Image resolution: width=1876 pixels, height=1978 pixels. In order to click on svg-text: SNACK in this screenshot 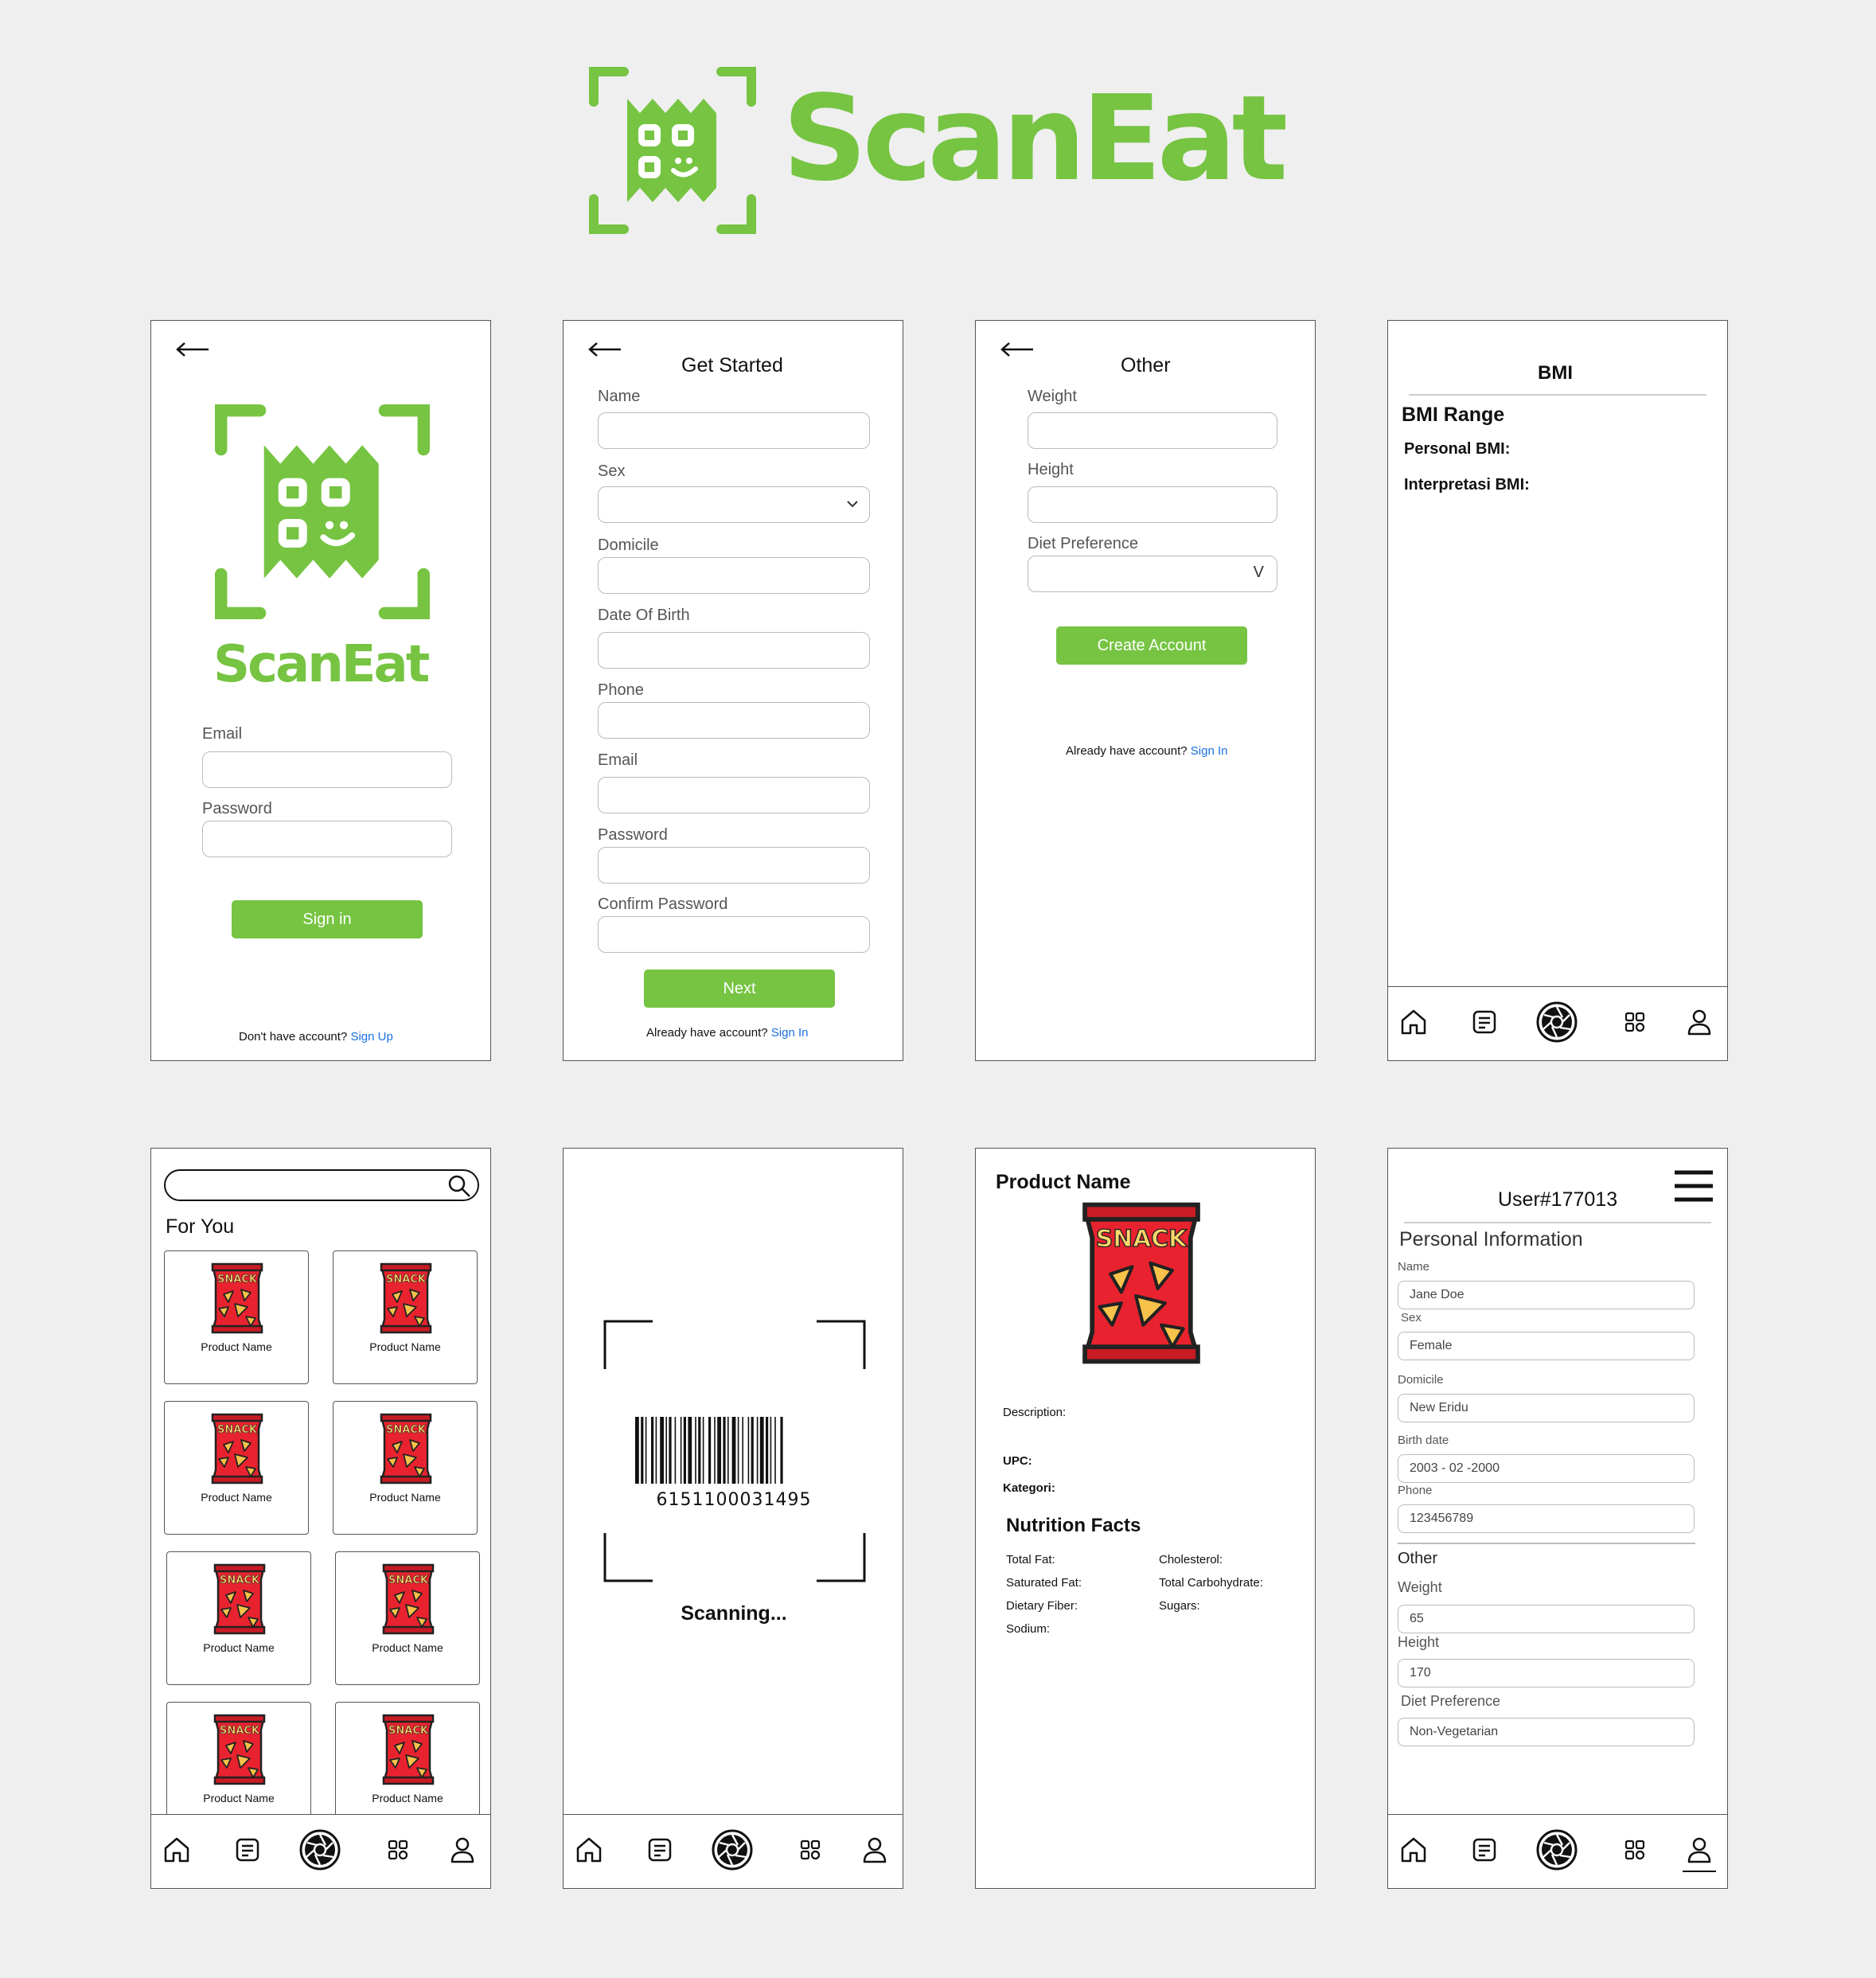, I will do `click(240, 1731)`.